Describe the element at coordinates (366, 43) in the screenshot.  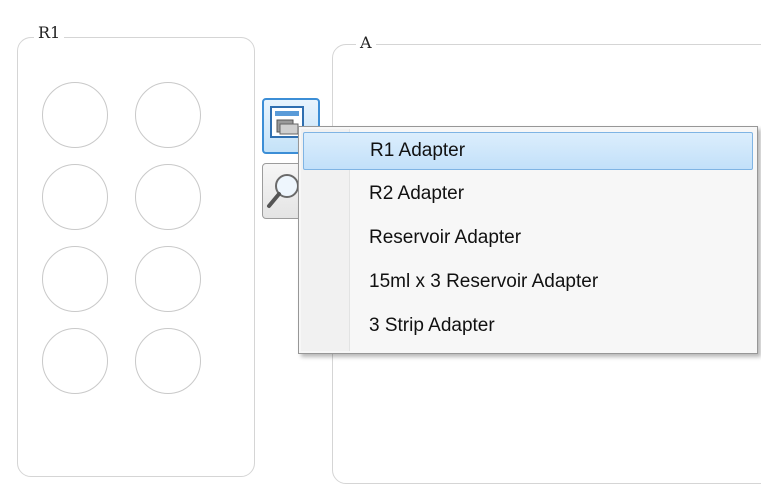
I see `a-group-title: A` at that location.